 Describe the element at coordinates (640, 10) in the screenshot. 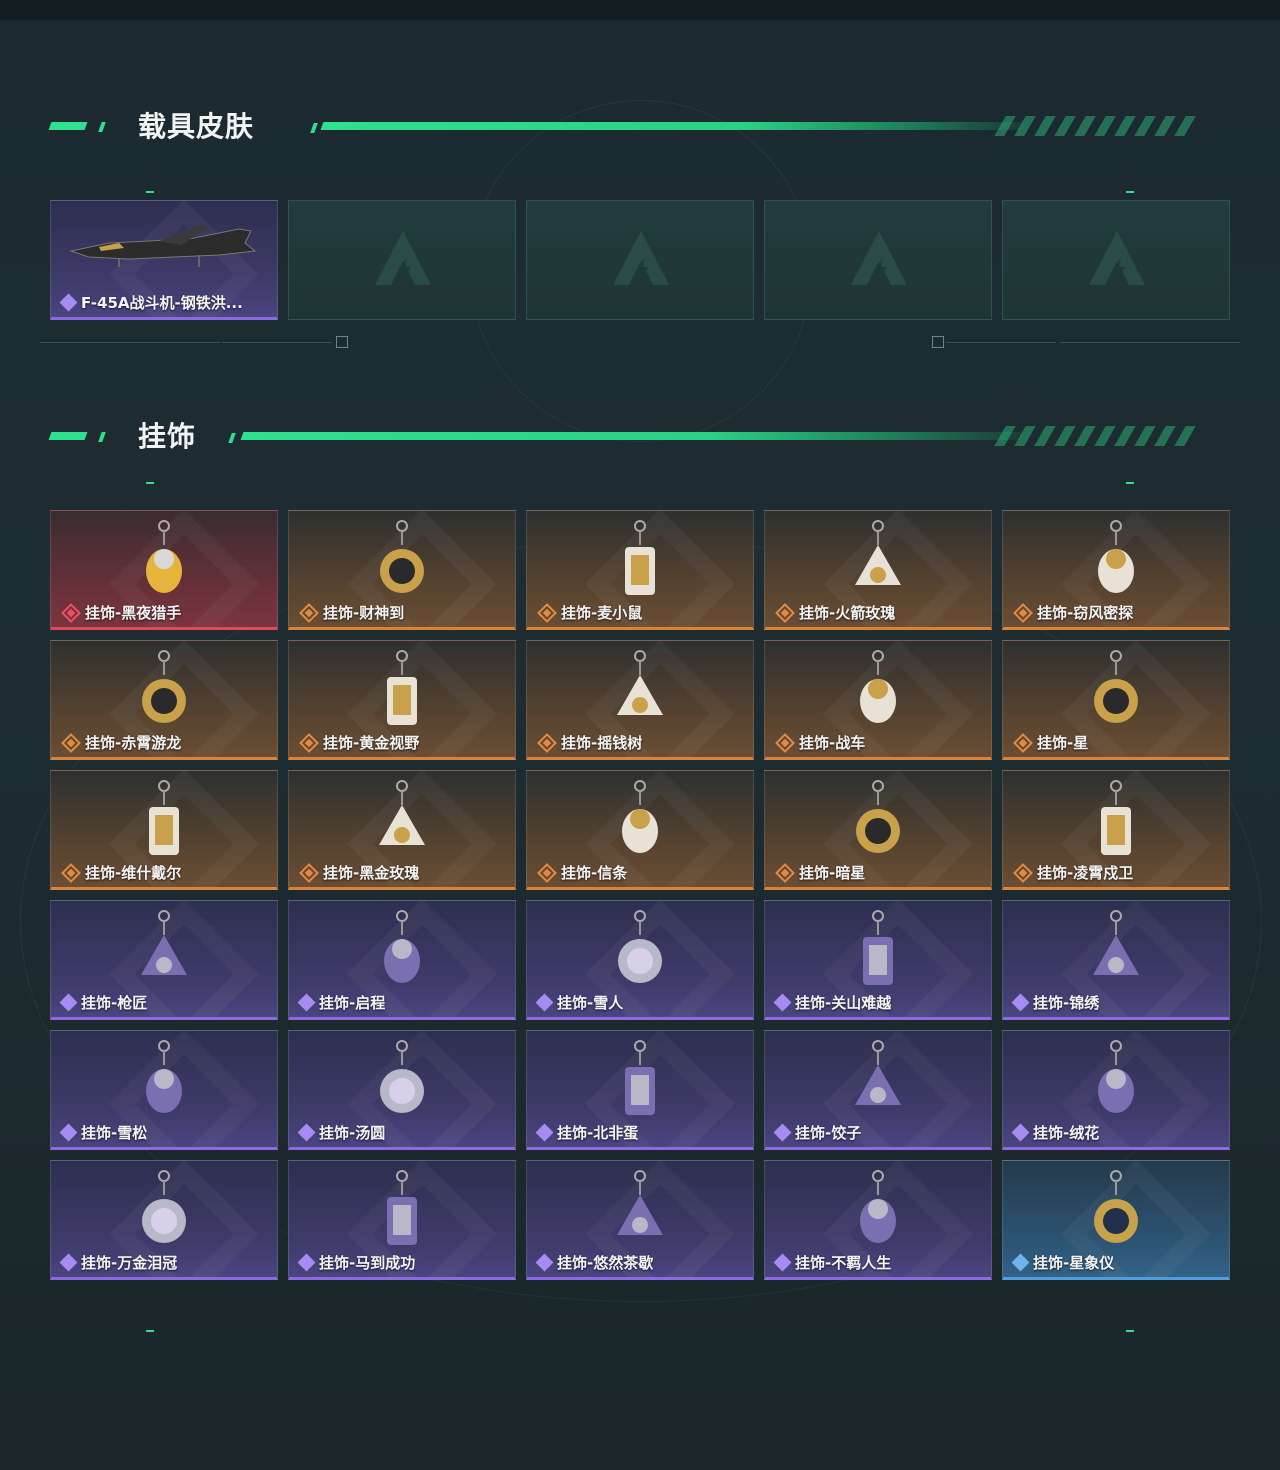

I see `top-bar` at that location.